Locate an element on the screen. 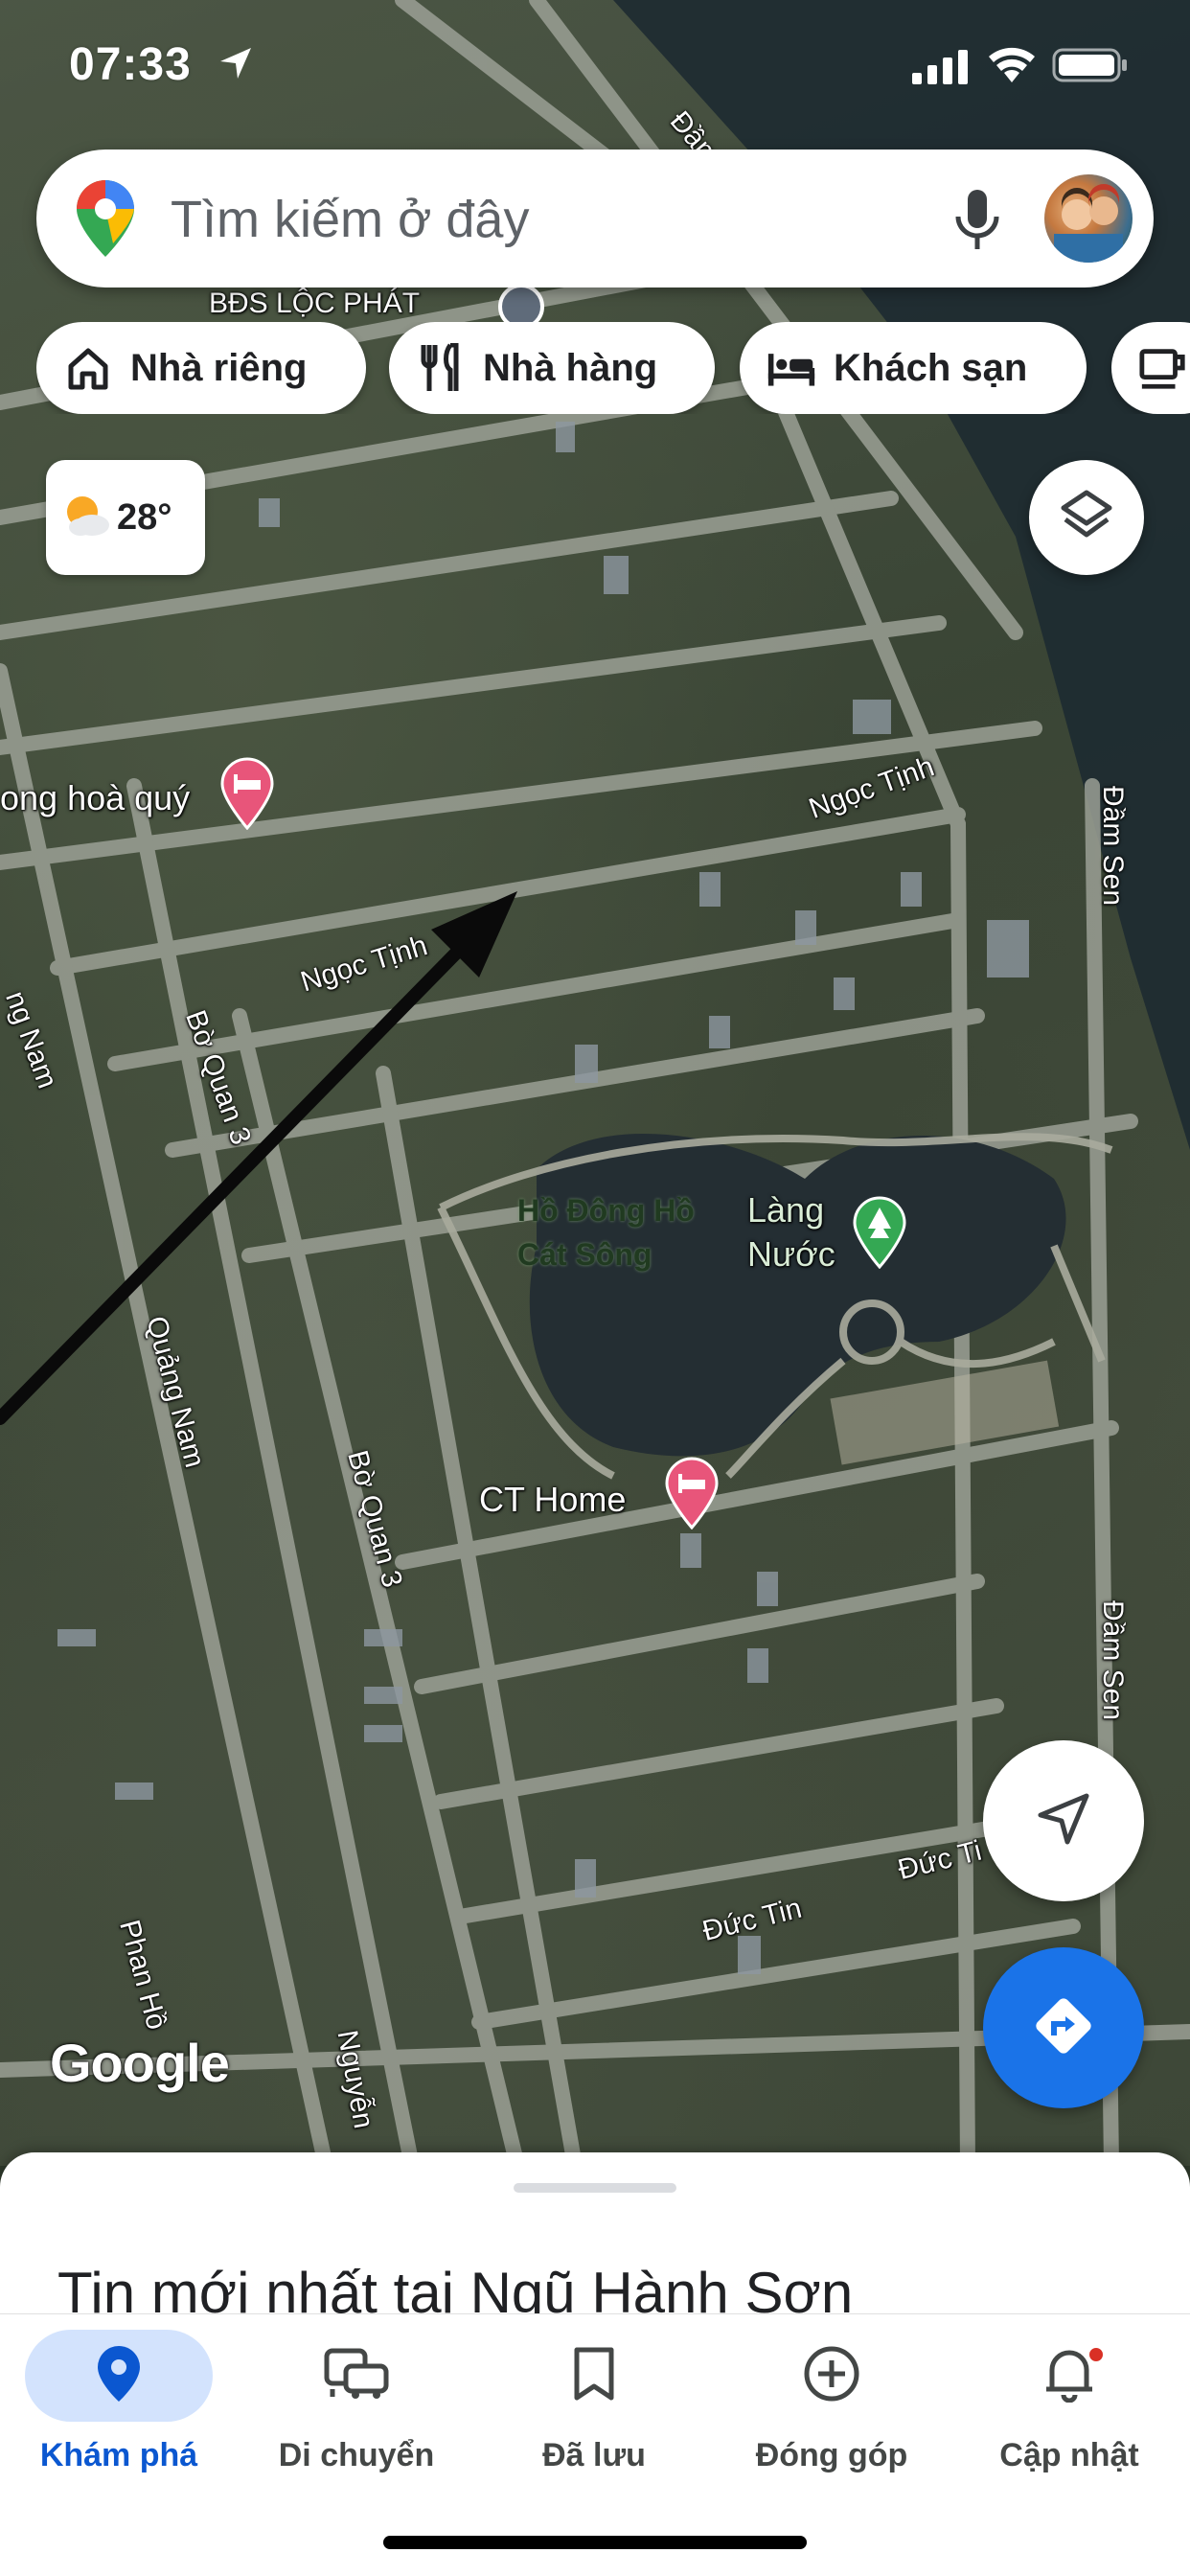 The image size is (1190, 2576). wifi-icon is located at coordinates (1012, 67).